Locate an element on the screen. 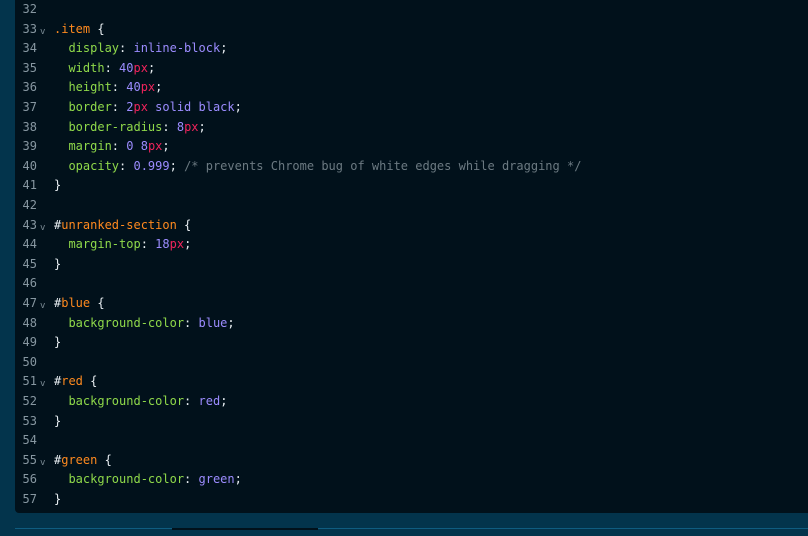  token-prop: margin is located at coordinates (83, 146).